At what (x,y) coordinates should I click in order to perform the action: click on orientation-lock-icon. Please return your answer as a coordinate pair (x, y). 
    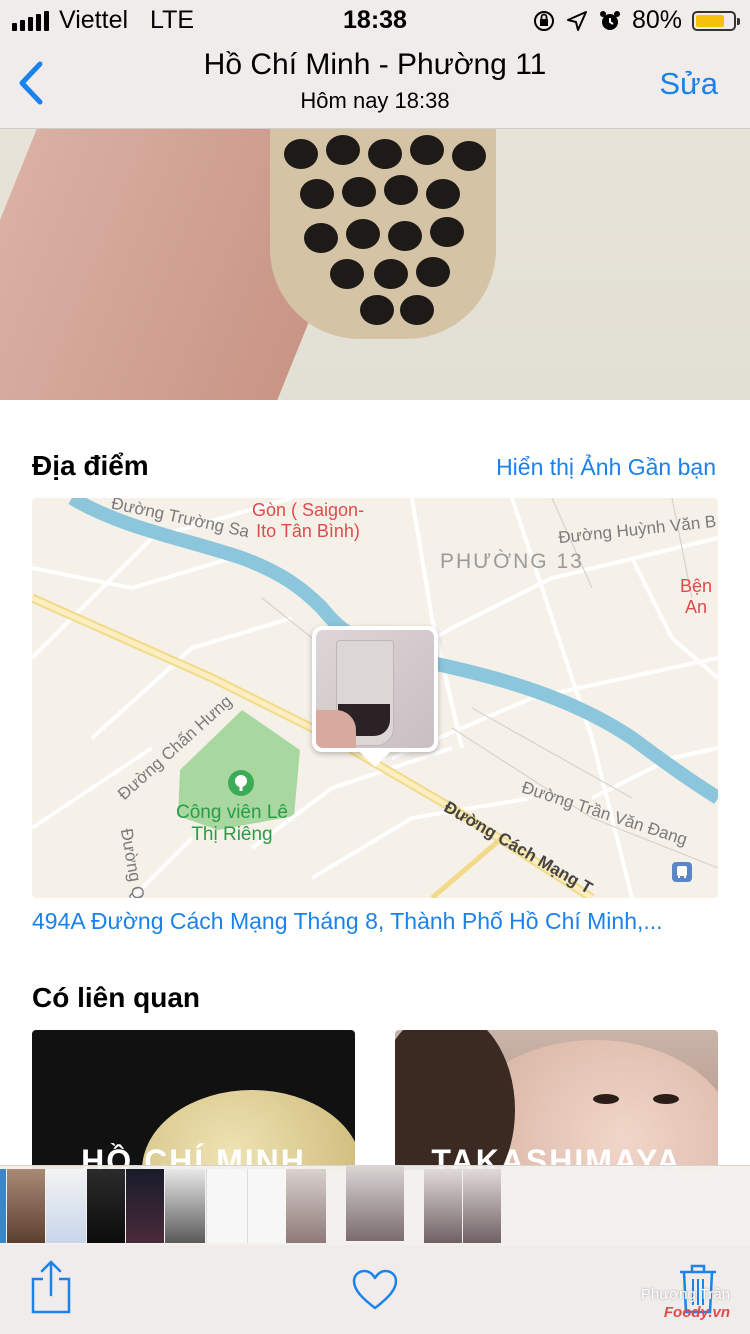
    Looking at the image, I should click on (543, 20).